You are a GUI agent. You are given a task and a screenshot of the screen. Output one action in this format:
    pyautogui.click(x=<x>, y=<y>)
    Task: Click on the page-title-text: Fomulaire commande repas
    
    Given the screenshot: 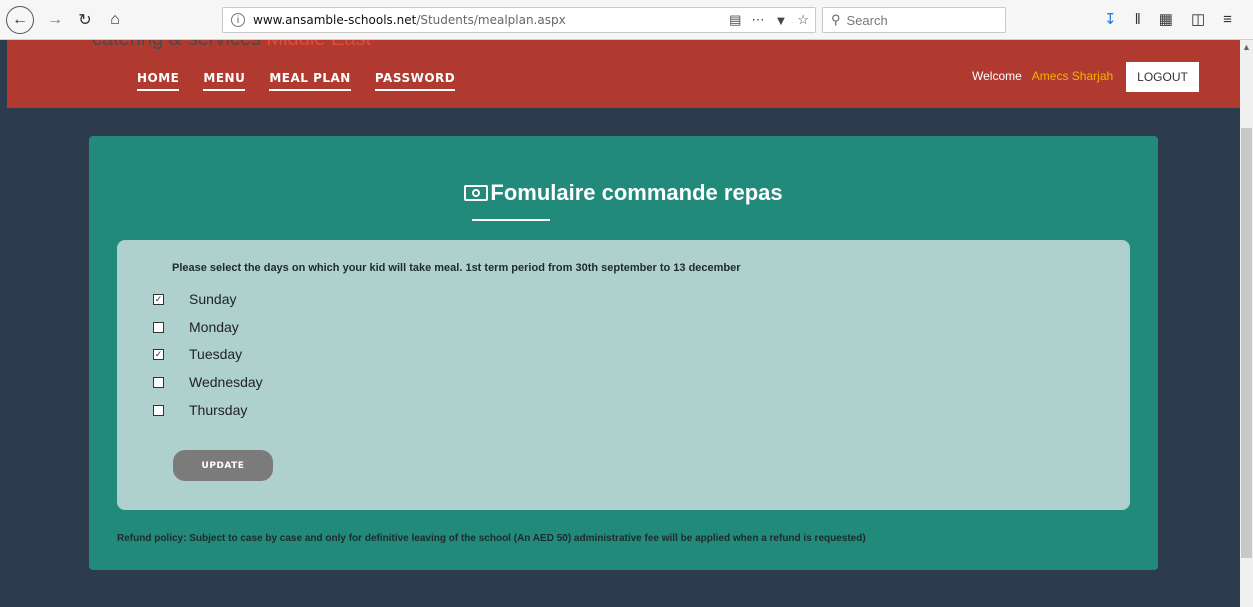 What is the action you would take?
    pyautogui.click(x=636, y=192)
    